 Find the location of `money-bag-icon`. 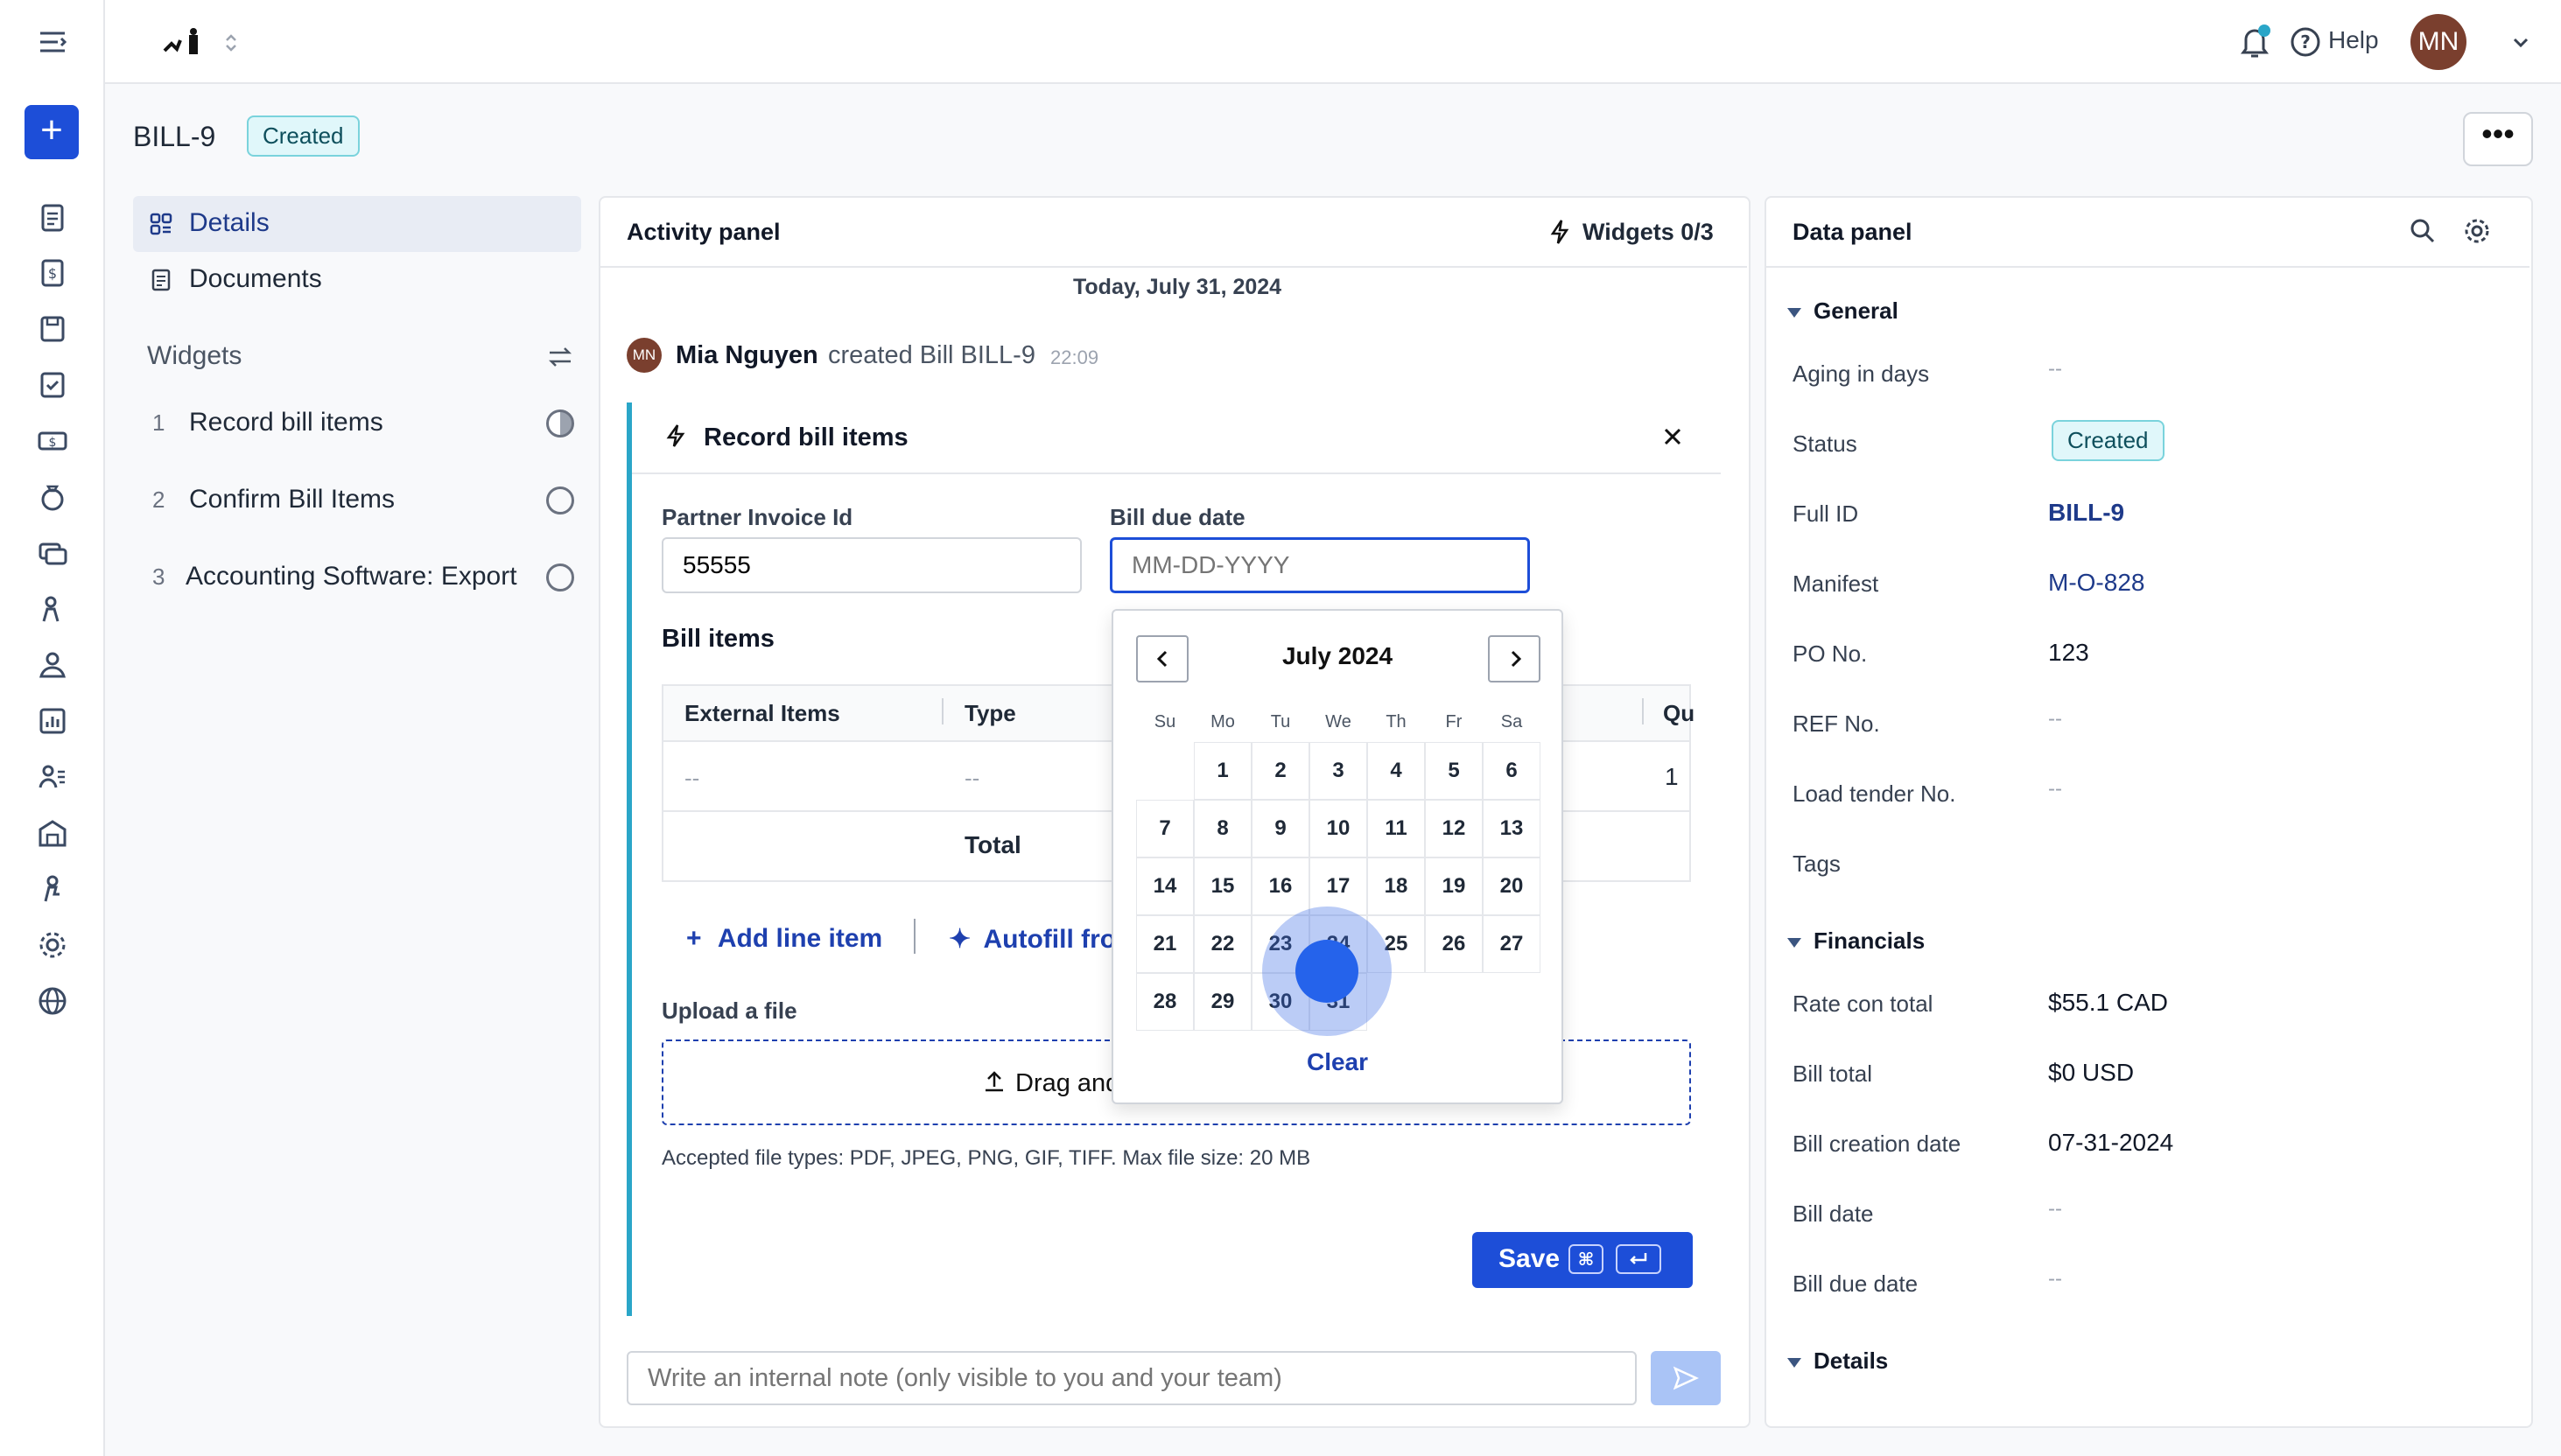

money-bag-icon is located at coordinates (53, 497).